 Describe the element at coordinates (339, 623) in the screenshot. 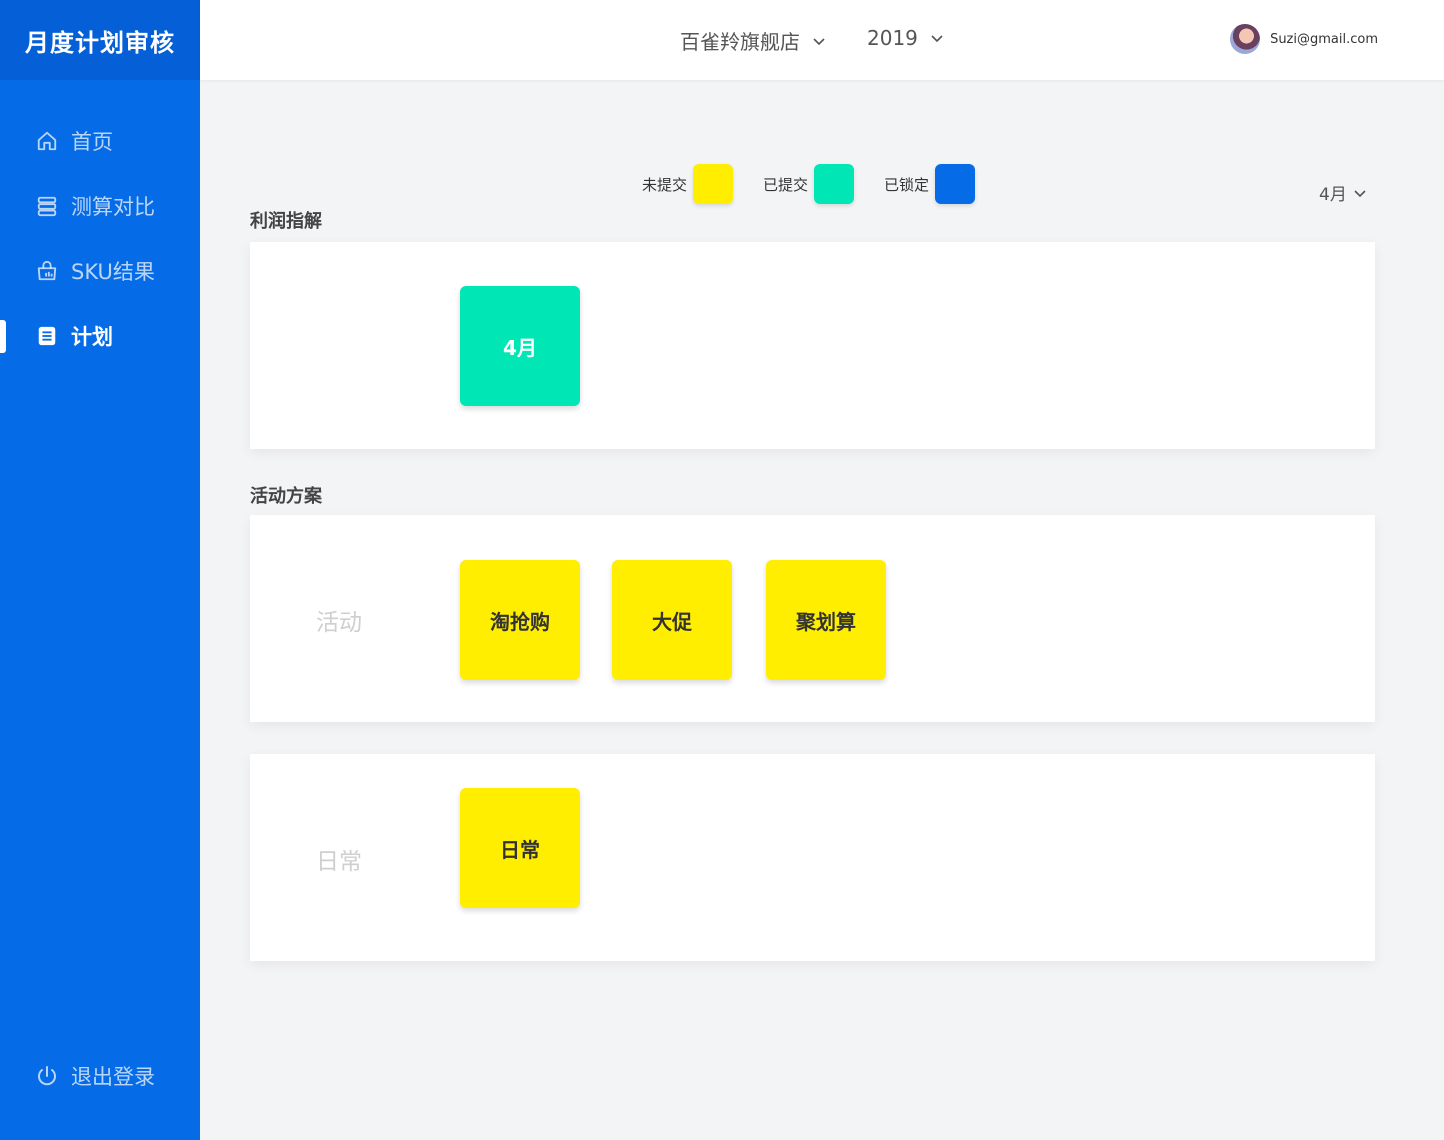

I see `row-label-activity: 活动` at that location.